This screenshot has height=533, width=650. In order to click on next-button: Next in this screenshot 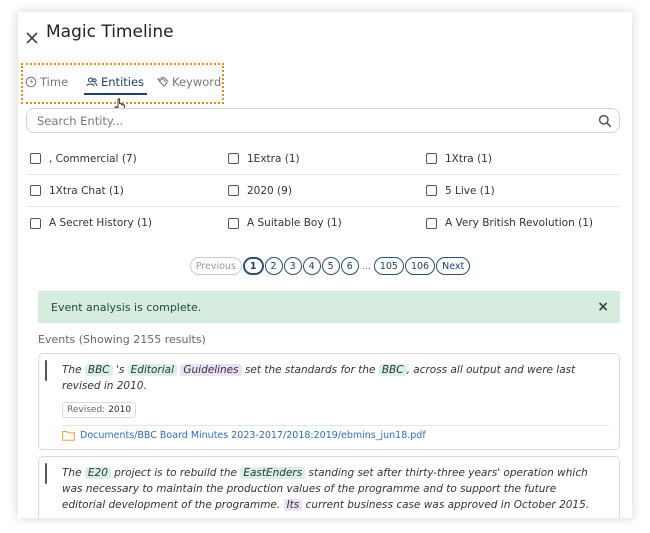, I will do `click(453, 266)`.